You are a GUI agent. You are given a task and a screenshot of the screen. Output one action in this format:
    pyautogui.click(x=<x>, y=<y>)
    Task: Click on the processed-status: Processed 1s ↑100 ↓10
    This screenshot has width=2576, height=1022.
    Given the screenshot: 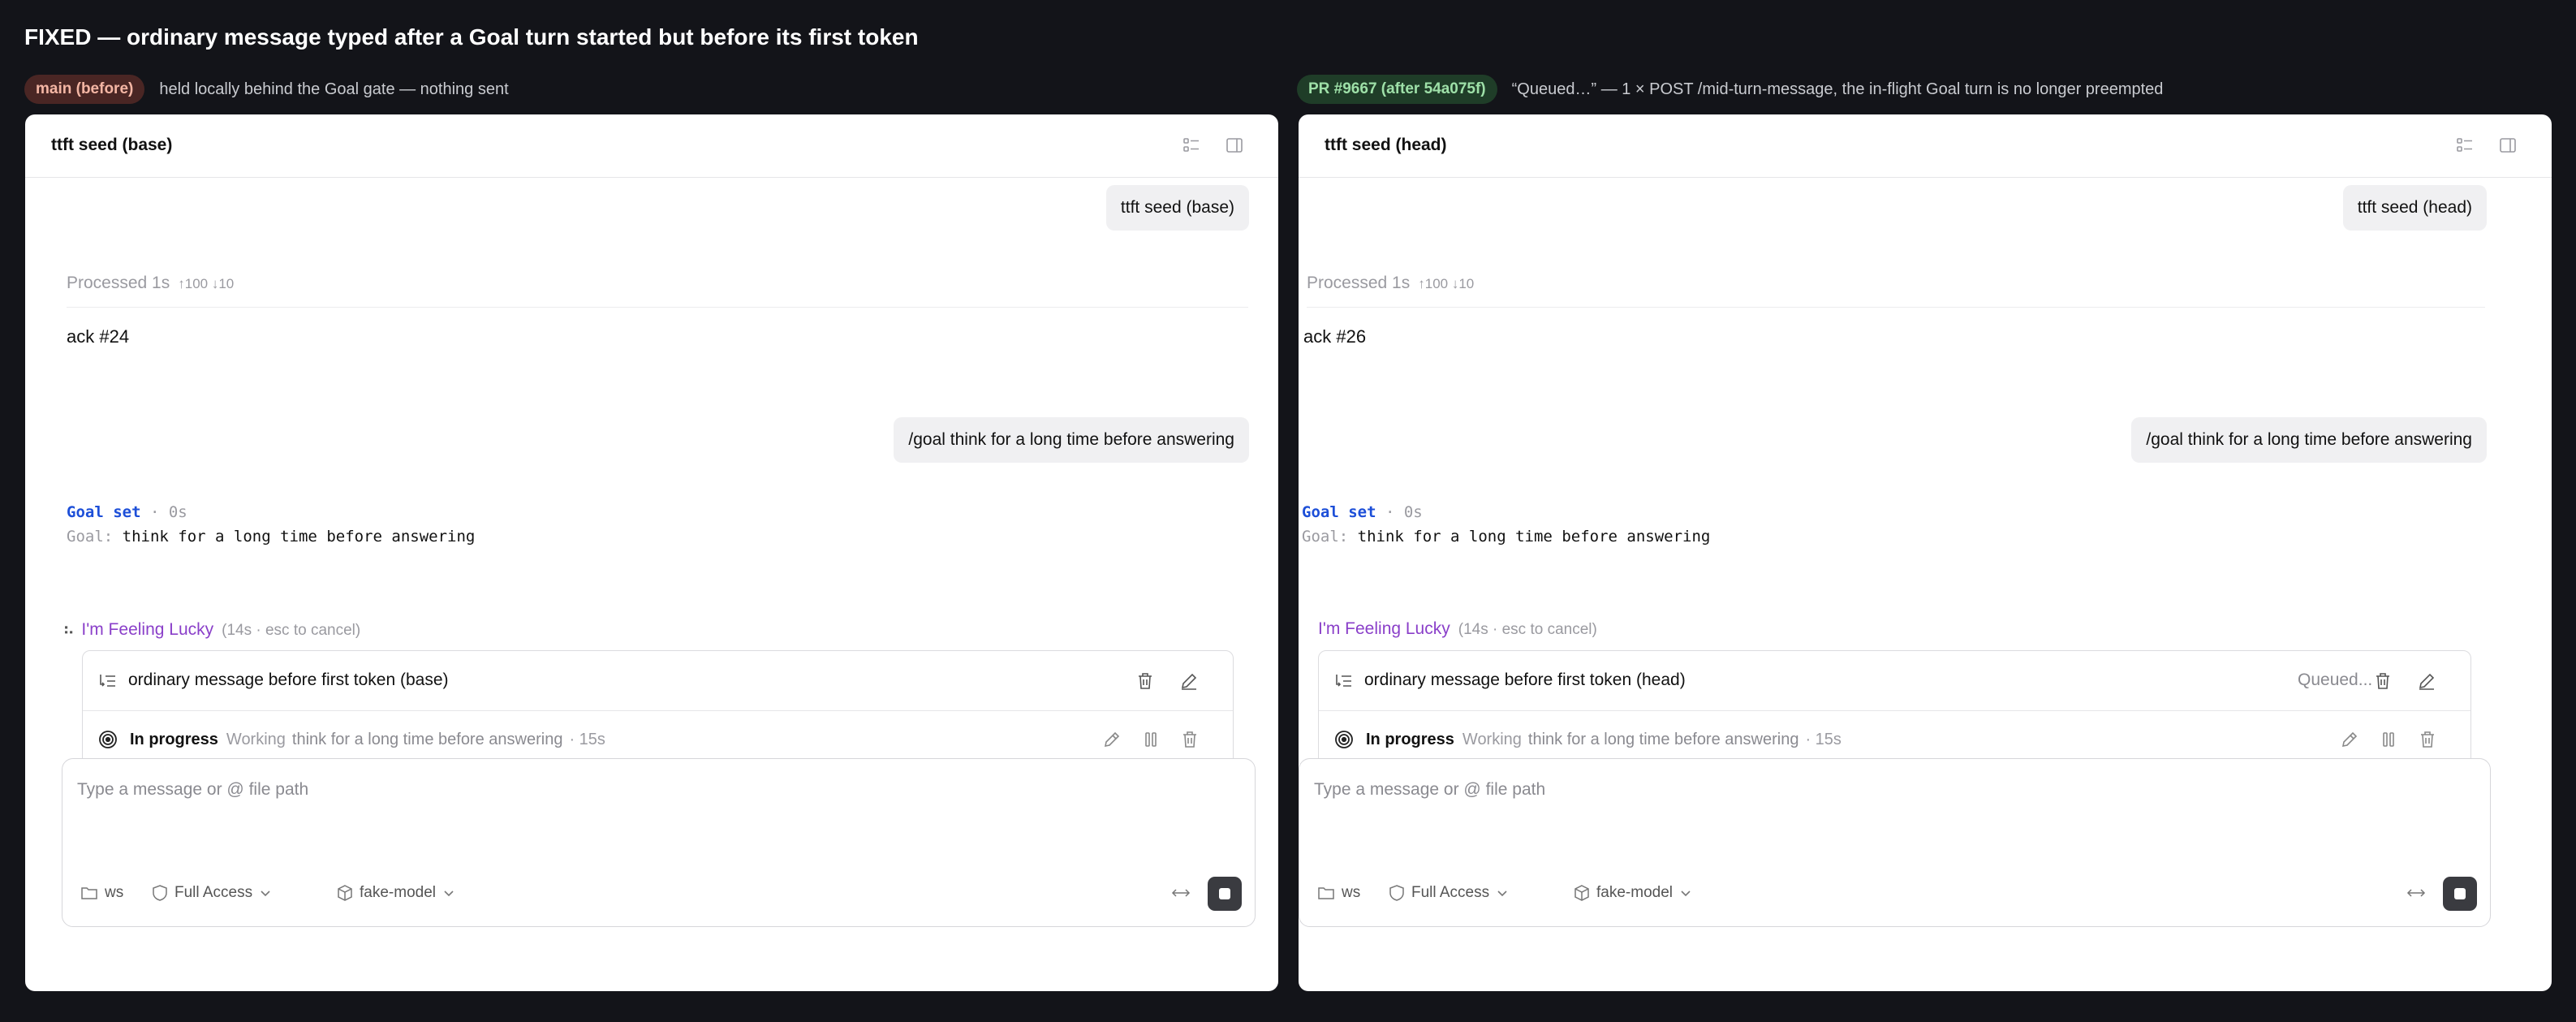 What is the action you would take?
    pyautogui.click(x=150, y=284)
    